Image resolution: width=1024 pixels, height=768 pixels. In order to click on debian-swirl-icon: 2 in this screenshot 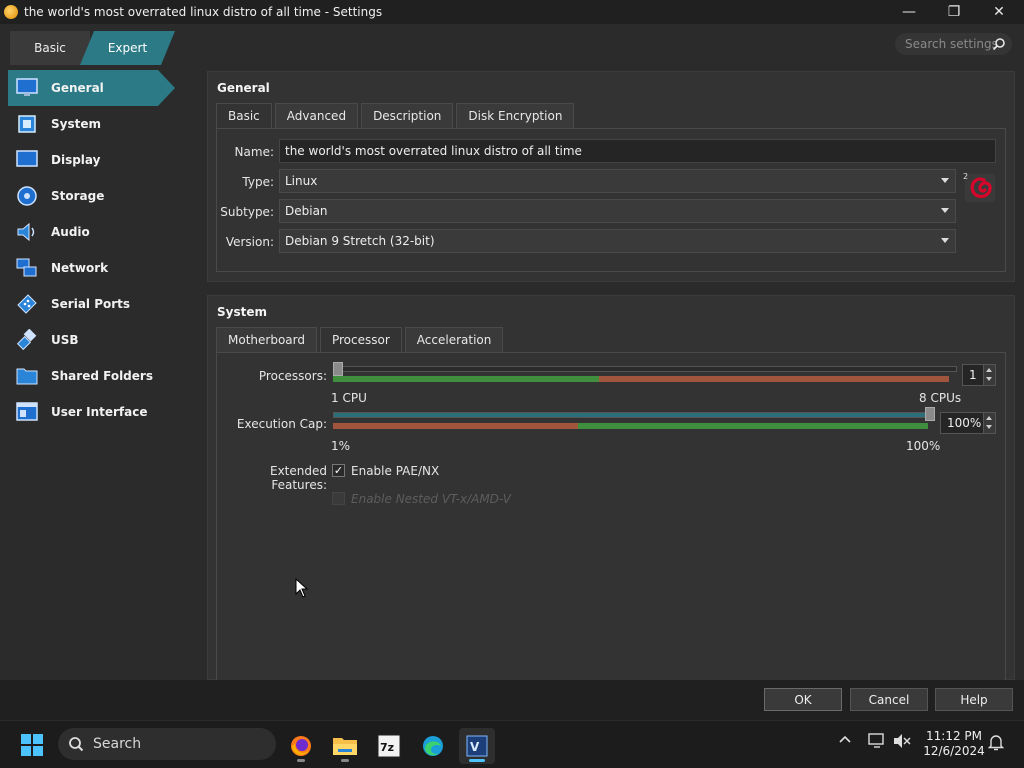, I will do `click(980, 187)`.